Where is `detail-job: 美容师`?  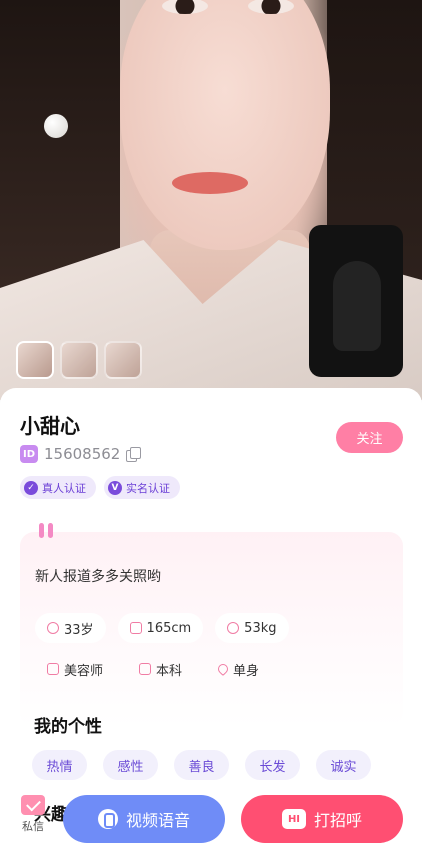 detail-job: 美容师 is located at coordinates (75, 669).